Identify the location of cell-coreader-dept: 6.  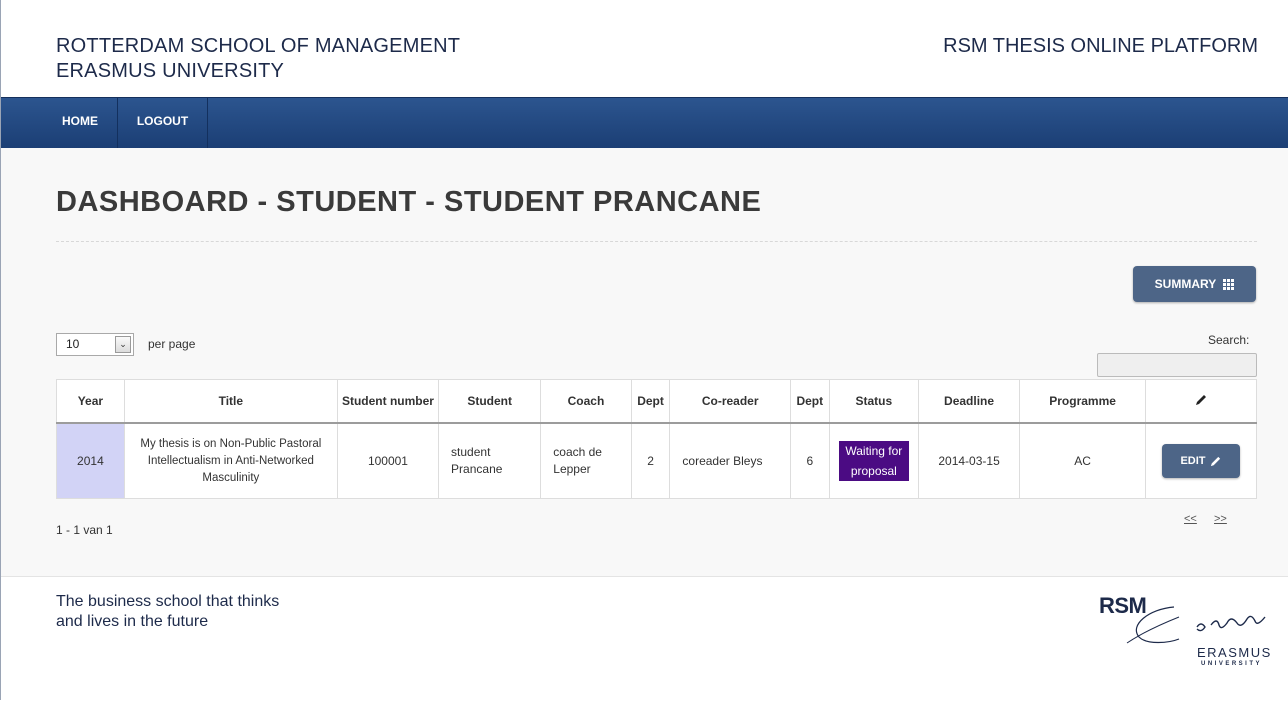
(809, 460).